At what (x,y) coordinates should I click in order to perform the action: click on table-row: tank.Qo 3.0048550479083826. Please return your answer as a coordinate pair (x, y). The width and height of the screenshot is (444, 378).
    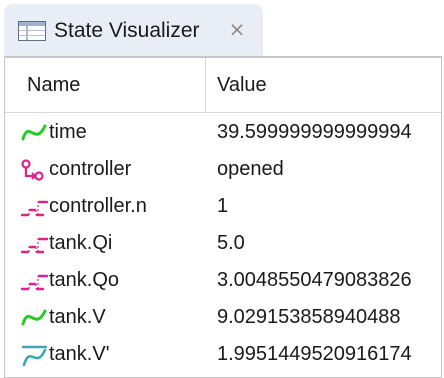
    Looking at the image, I should click on (223, 280).